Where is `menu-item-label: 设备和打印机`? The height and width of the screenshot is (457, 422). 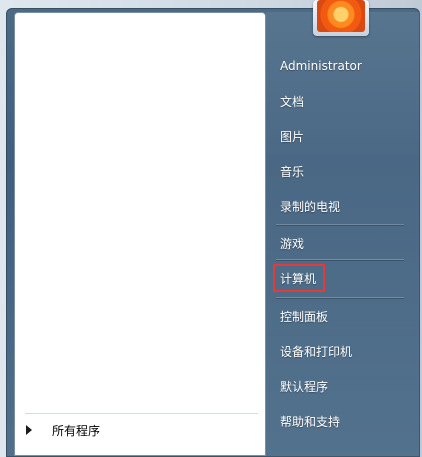
menu-item-label: 设备和打印机 is located at coordinates (316, 351).